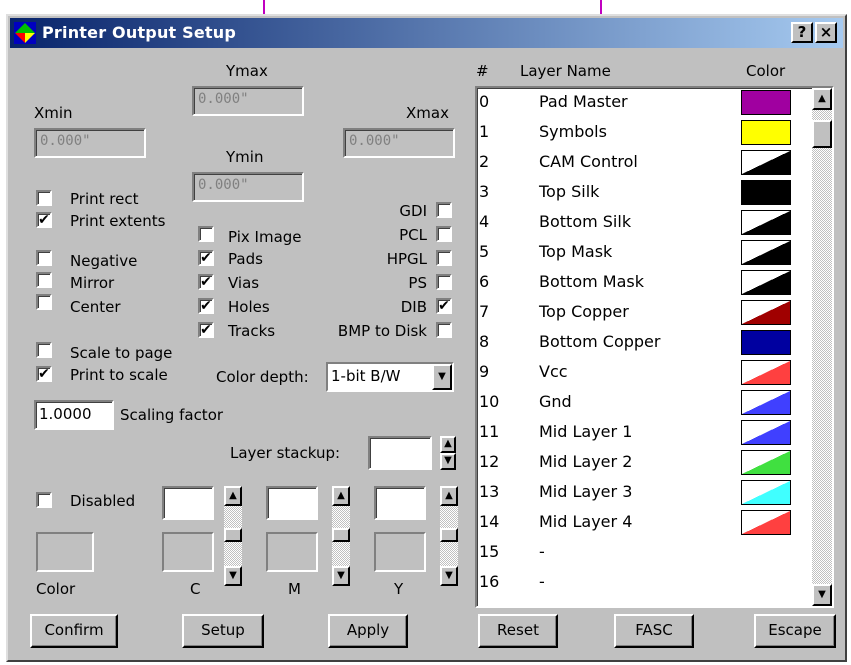 Image resolution: width=851 pixels, height=665 pixels. What do you see at coordinates (645, 313) in the screenshot?
I see `layer-row: 7 Top Copper` at bounding box center [645, 313].